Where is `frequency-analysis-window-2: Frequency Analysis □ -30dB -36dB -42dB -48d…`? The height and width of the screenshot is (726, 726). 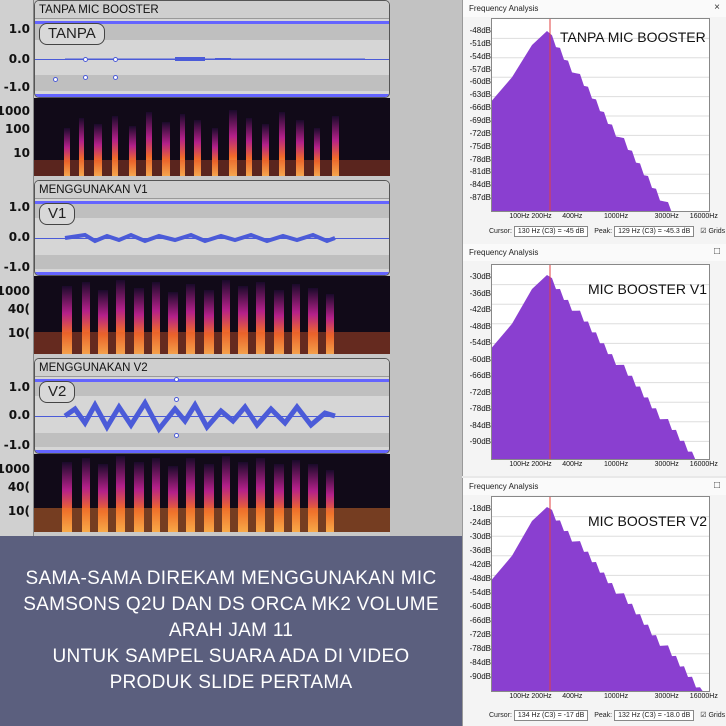 frequency-analysis-window-2: Frequency Analysis □ -30dB -36dB -42dB -48d… is located at coordinates (594, 360).